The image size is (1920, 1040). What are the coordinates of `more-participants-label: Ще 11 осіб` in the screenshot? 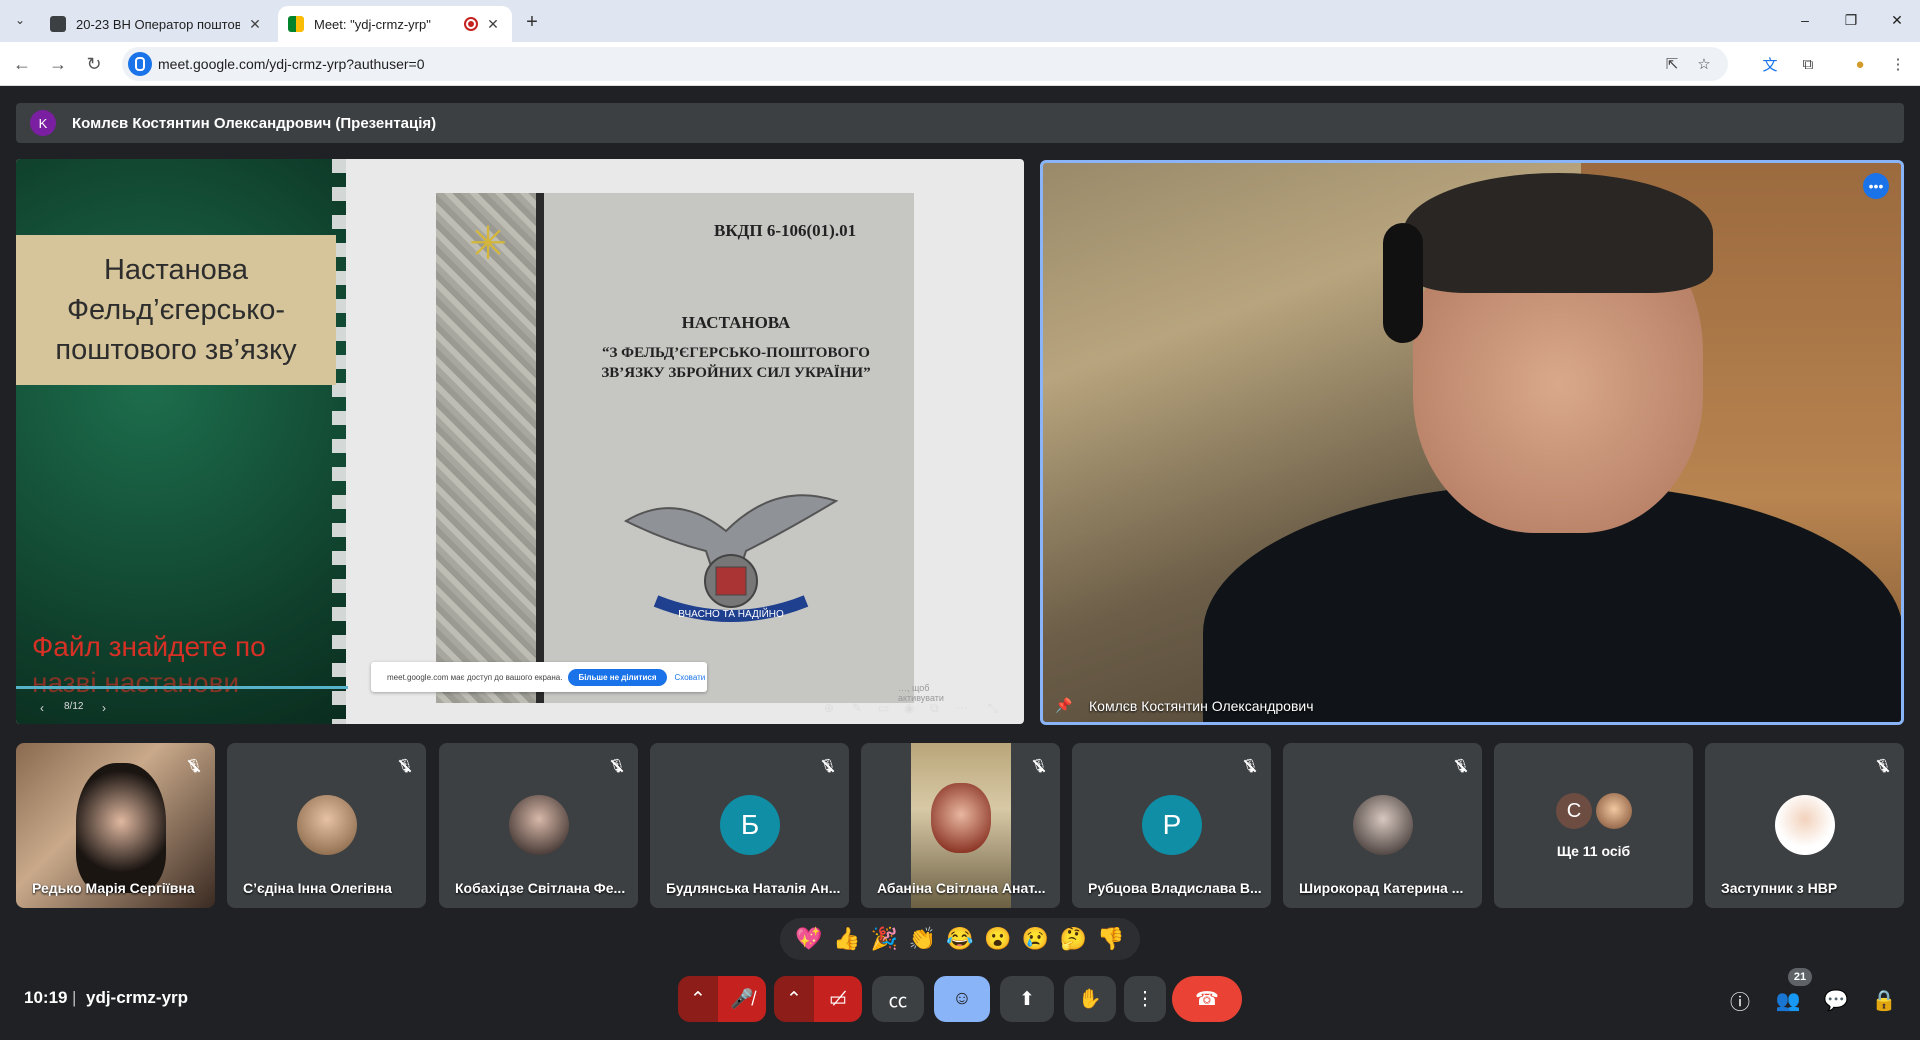 It's located at (1593, 851).